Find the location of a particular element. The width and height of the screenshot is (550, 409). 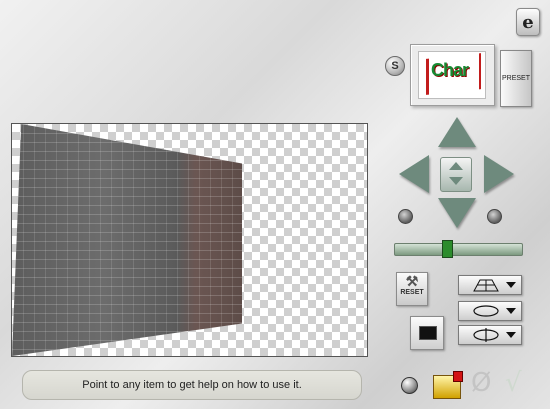

preset-preview: Char is located at coordinates (452, 75).